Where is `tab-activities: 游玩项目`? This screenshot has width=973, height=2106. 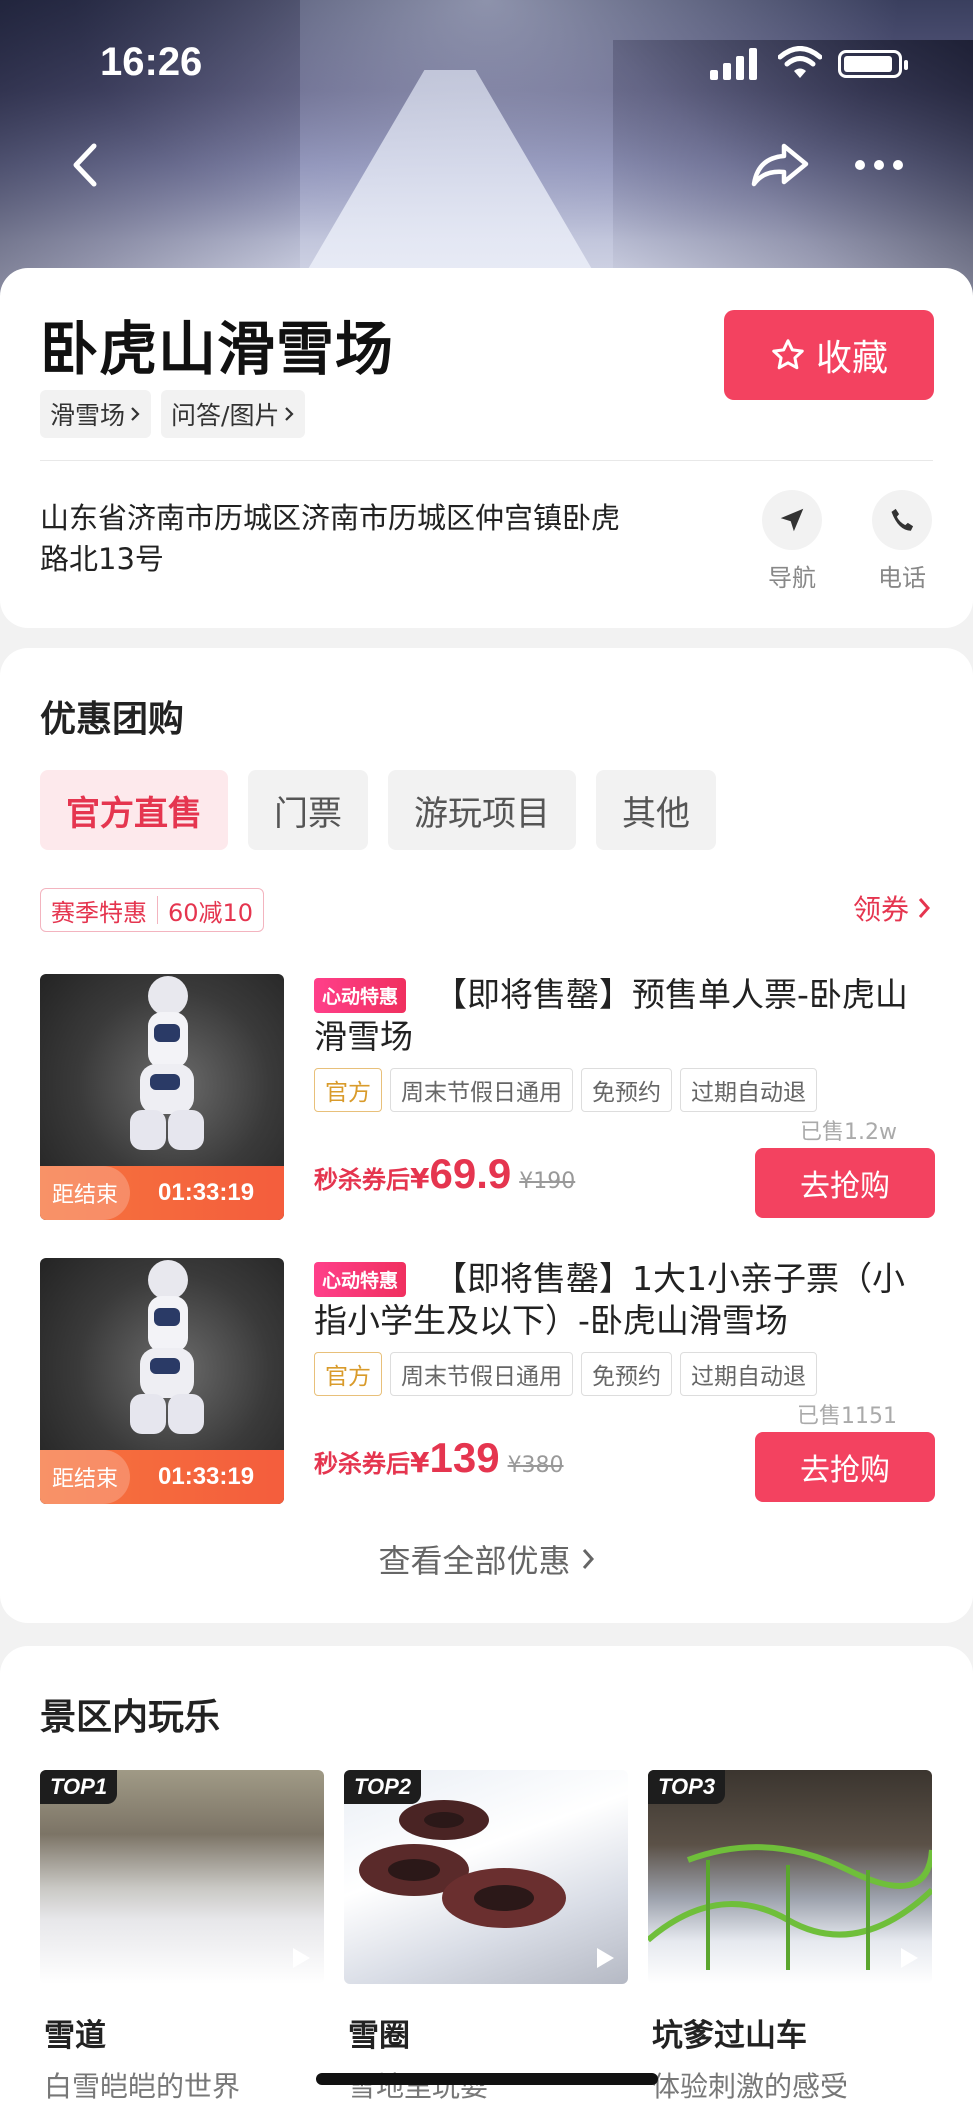
tab-activities: 游玩项目 is located at coordinates (482, 810).